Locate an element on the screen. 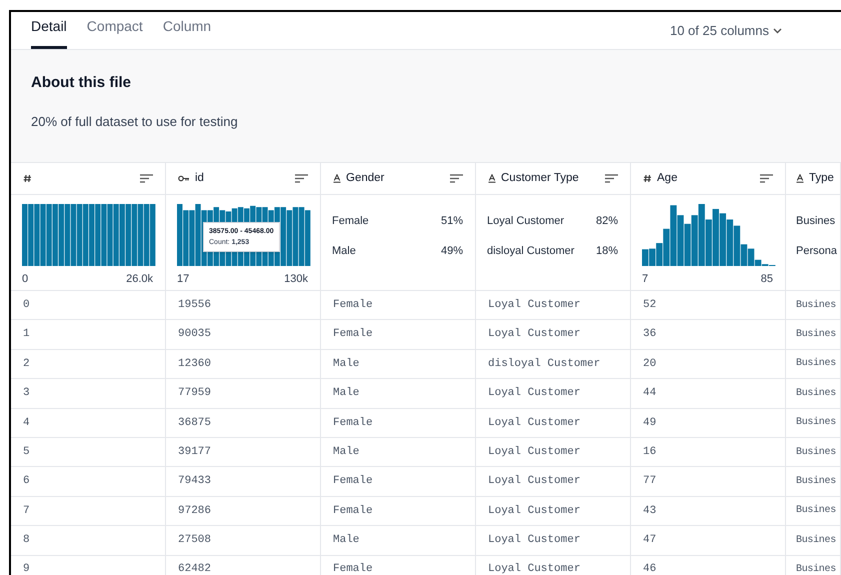  table-cell-text: disloyal Customer is located at coordinates (544, 364).